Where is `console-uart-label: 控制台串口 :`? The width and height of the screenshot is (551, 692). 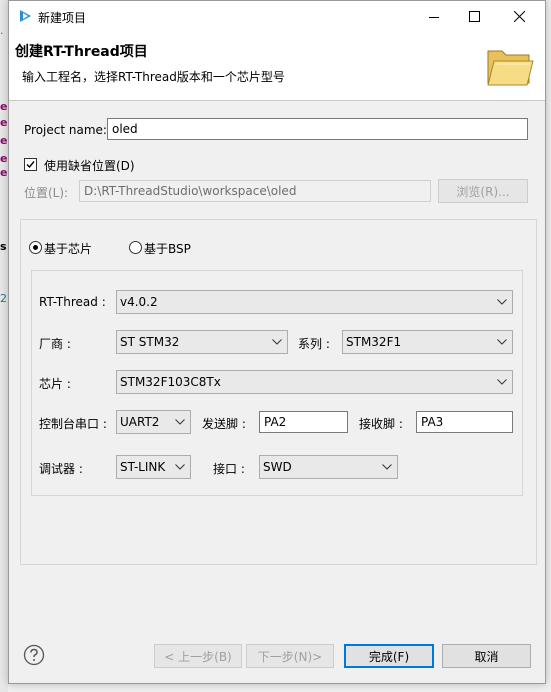
console-uart-label: 控制台串口 : is located at coordinates (73, 424).